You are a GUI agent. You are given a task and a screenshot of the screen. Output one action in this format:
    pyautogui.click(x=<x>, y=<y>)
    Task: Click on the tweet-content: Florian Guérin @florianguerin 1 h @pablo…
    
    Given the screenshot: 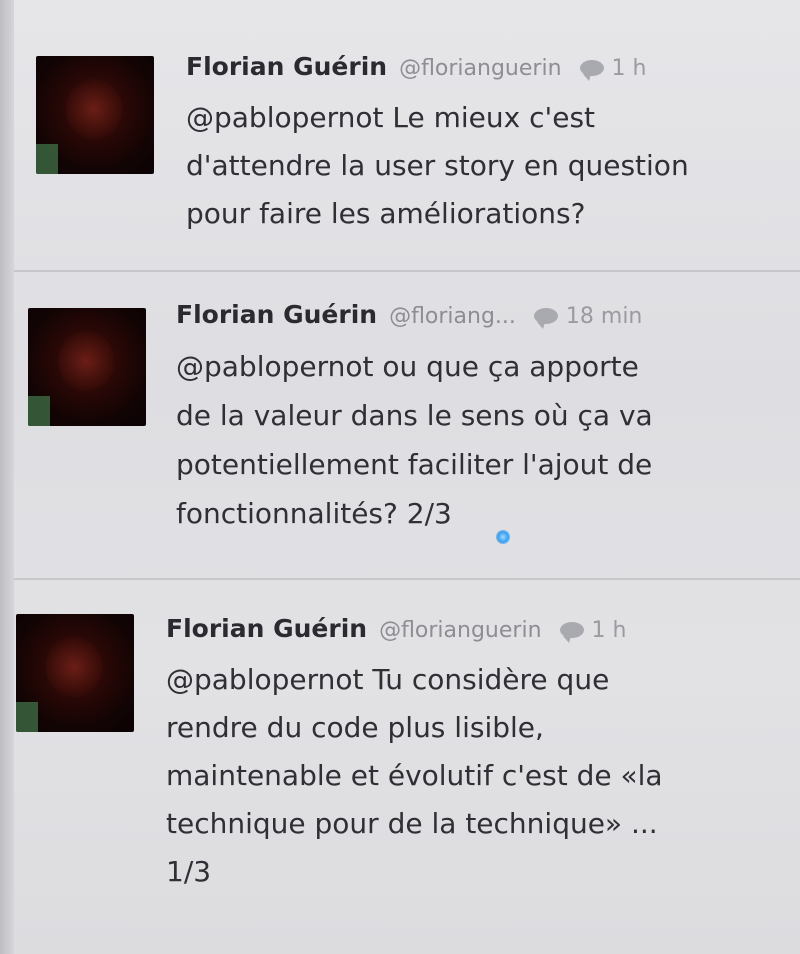 What is the action you would take?
    pyautogui.click(x=483, y=145)
    